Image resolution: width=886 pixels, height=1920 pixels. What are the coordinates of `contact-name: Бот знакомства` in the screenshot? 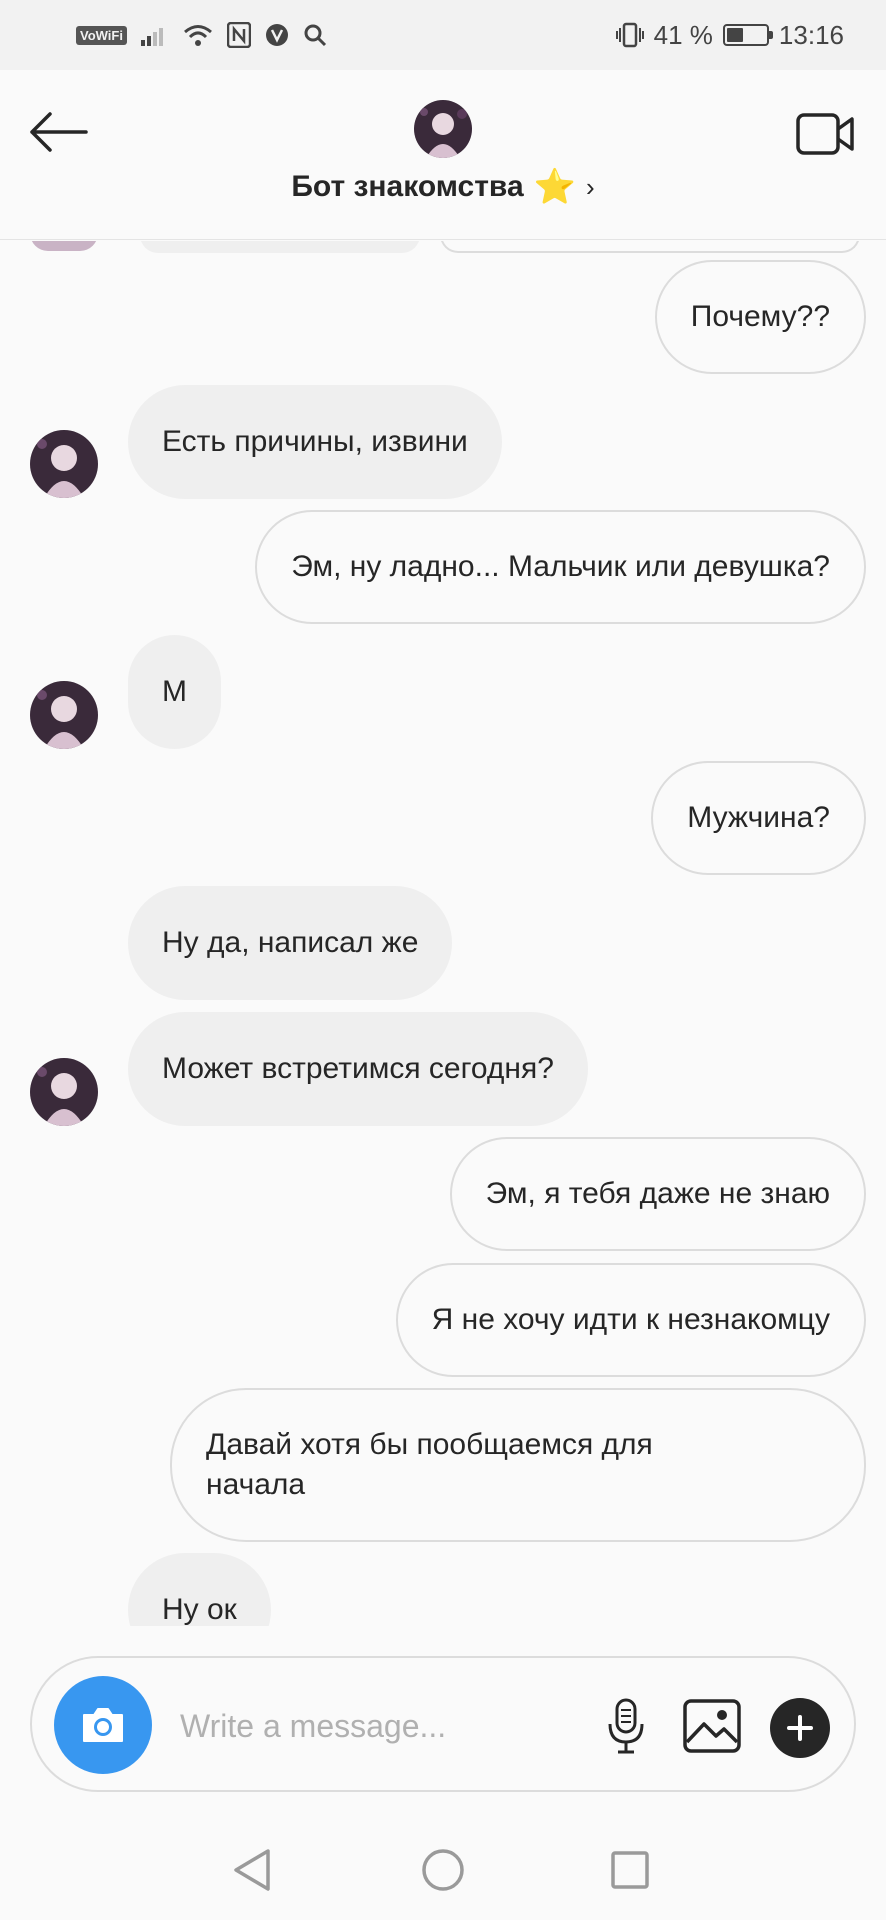 It's located at (407, 186).